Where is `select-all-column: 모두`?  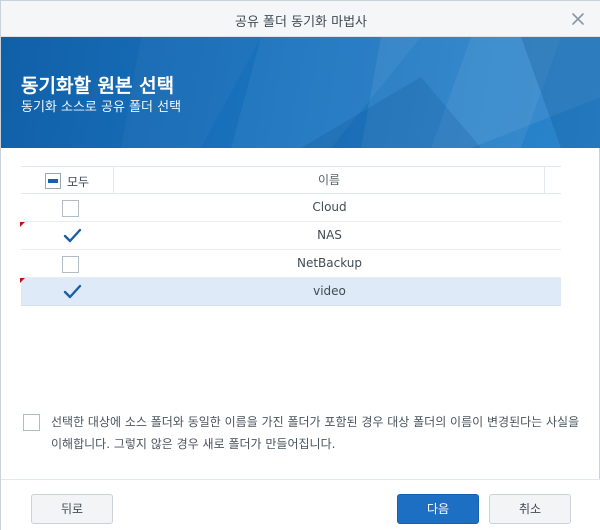
select-all-column: 모두 is located at coordinates (67, 180).